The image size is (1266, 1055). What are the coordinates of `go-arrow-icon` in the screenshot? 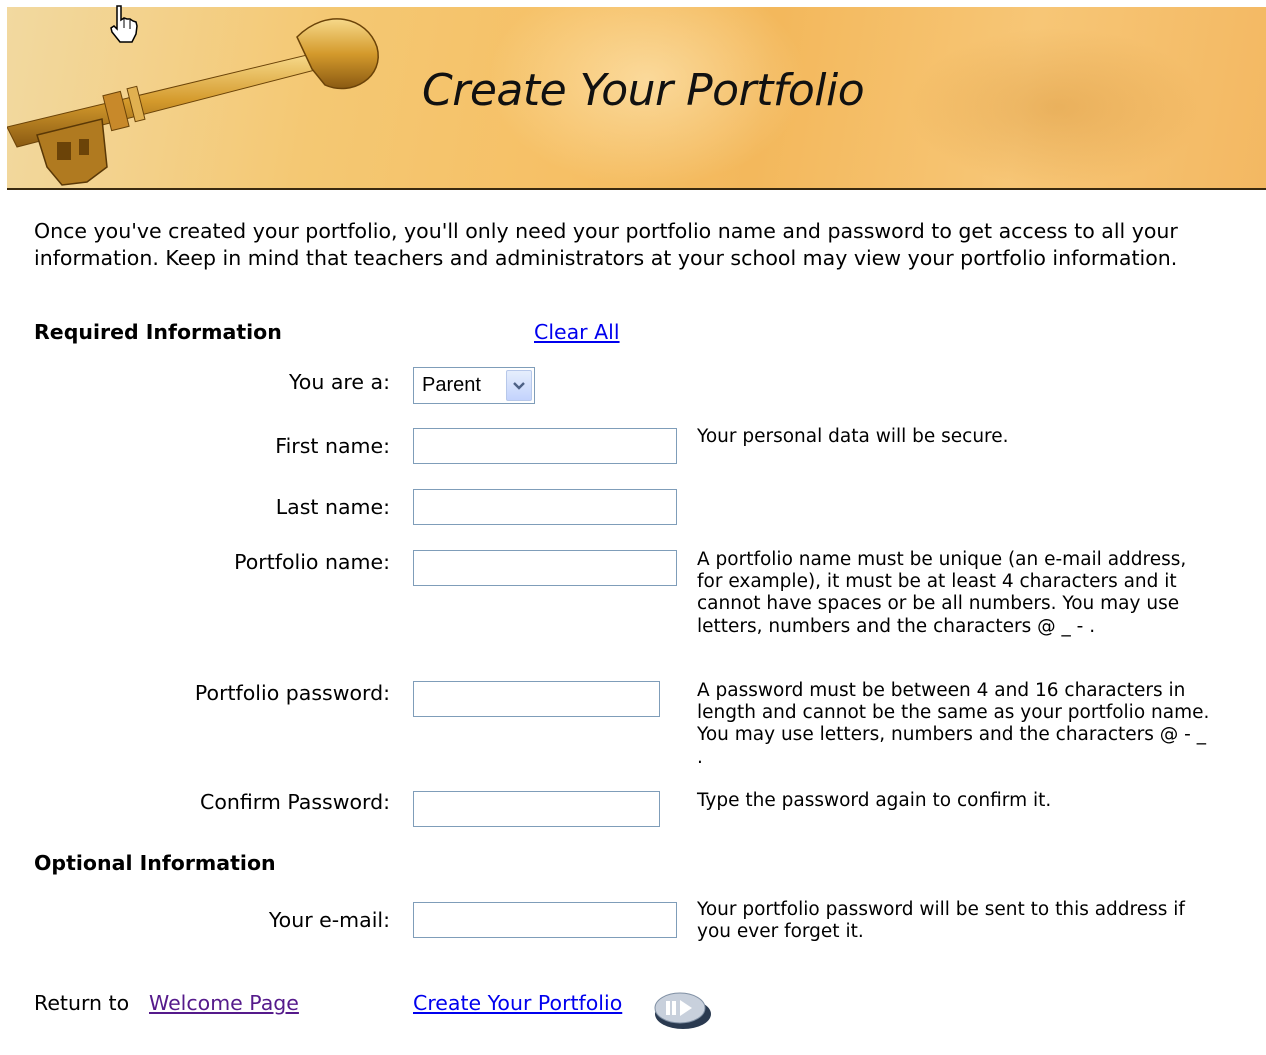 It's located at (683, 1010).